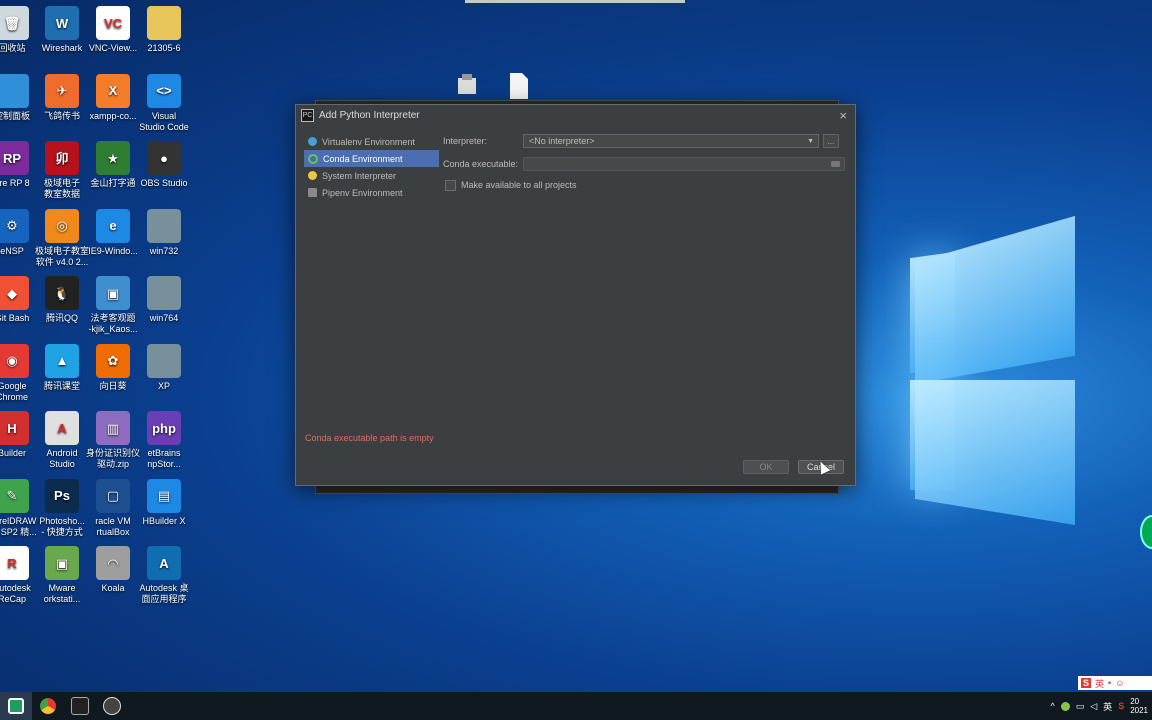  I want to click on desktop-icon-label: OBS Studio, so click(164, 183).